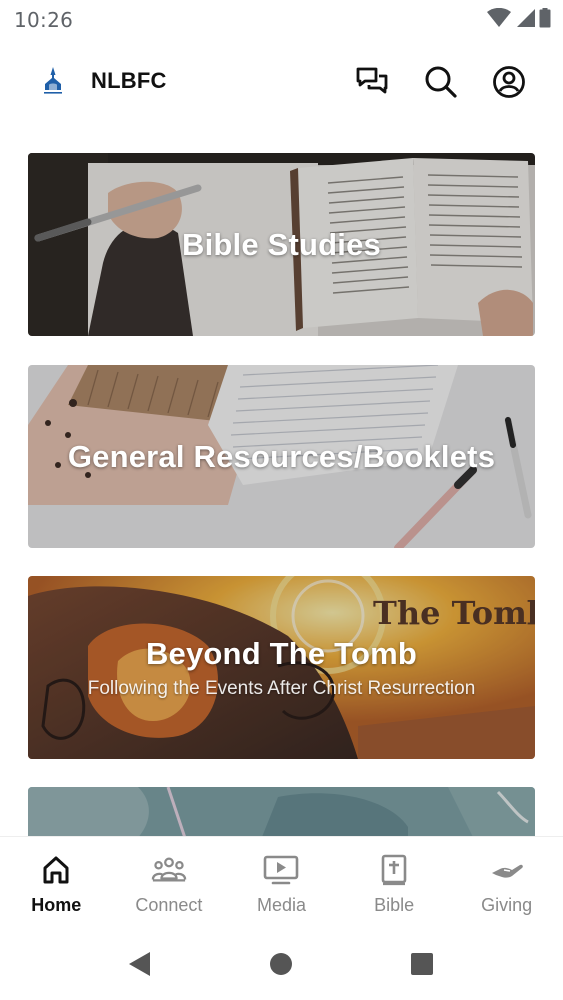 The width and height of the screenshot is (563, 1000). Describe the element at coordinates (129, 80) in the screenshot. I see `app-title: NLBFC` at that location.